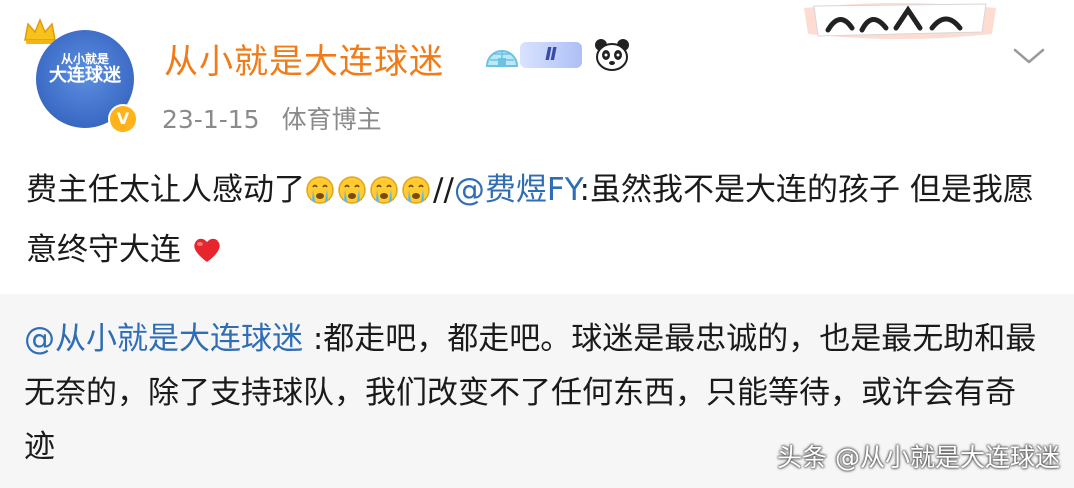  I want to click on avatar-label: 从小就是 大连球迷, so click(85, 69).